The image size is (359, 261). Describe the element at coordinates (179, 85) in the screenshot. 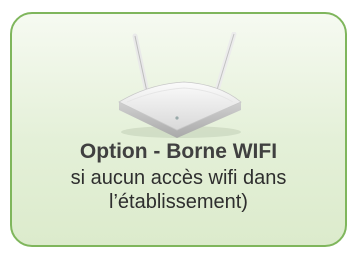

I see `wifi-router-image` at that location.